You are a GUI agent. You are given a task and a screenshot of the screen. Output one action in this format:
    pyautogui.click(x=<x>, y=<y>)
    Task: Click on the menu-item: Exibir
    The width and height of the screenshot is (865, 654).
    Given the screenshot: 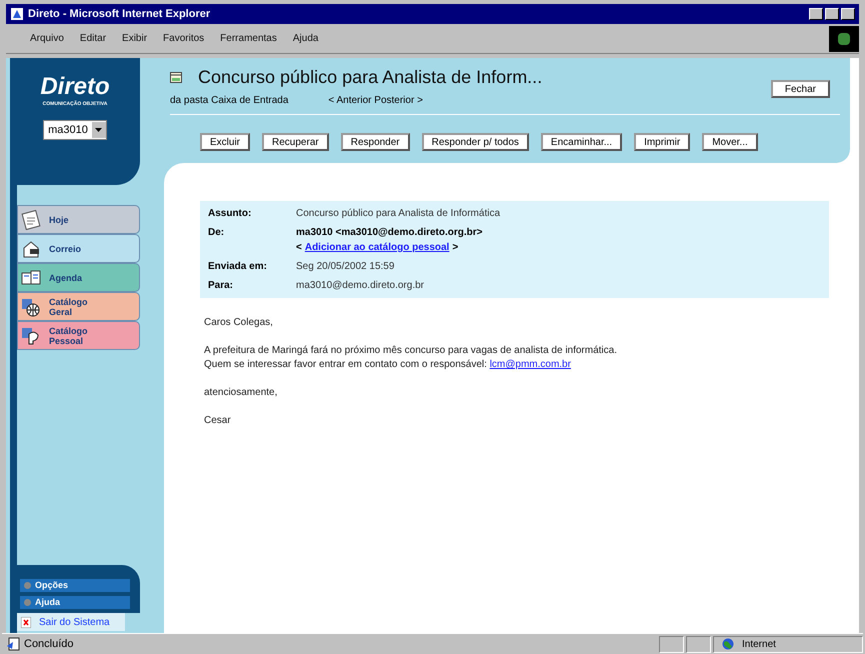 What is the action you would take?
    pyautogui.click(x=135, y=38)
    